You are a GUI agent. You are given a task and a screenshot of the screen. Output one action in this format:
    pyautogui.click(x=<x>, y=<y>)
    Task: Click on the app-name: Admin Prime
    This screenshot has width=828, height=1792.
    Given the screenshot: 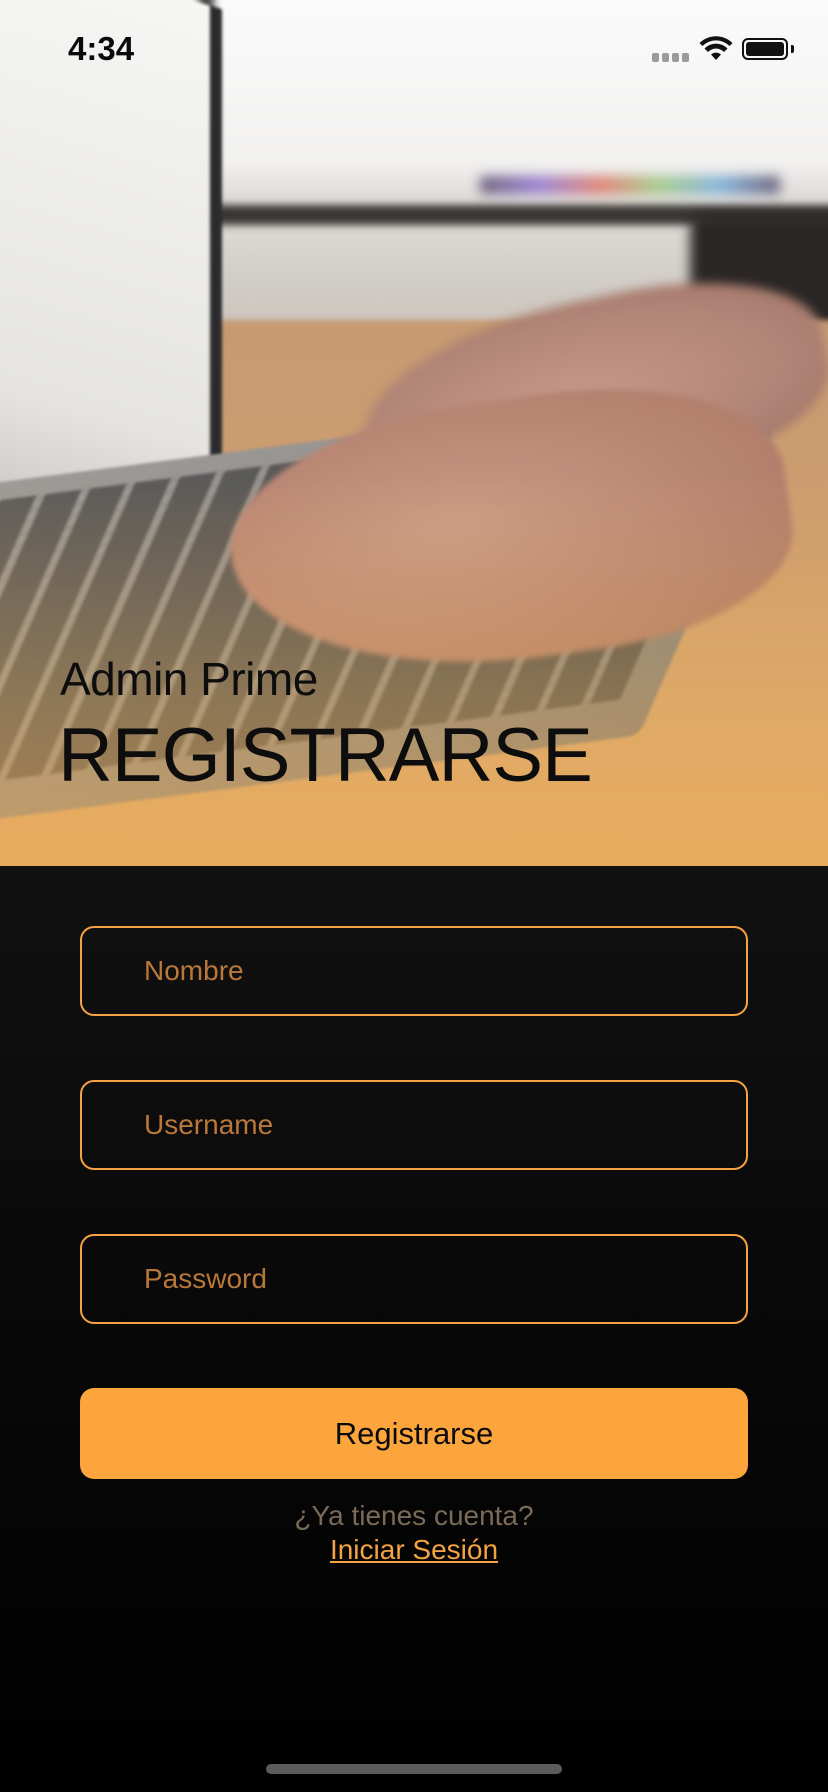 What is the action you would take?
    pyautogui.click(x=189, y=679)
    